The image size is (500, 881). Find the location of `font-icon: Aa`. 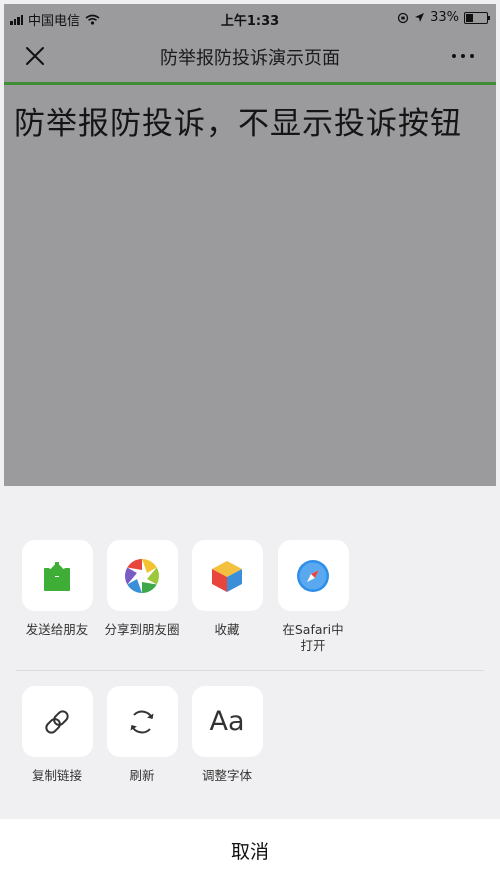

font-icon: Aa is located at coordinates (227, 721).